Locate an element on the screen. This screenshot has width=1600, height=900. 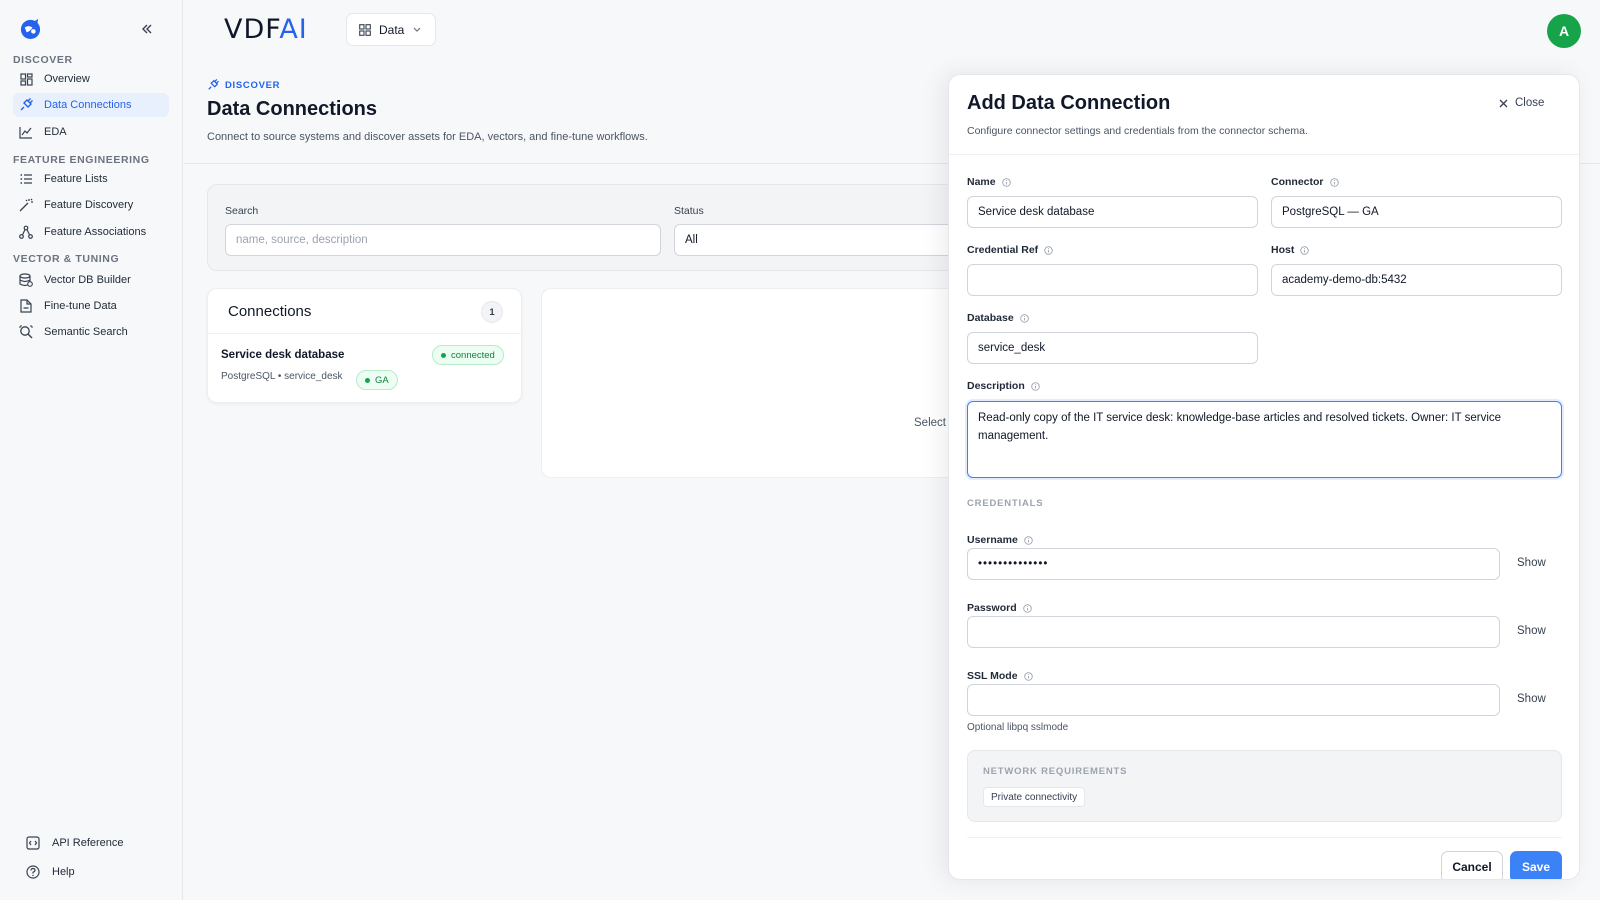
brand-accent: AI is located at coordinates (293, 29).